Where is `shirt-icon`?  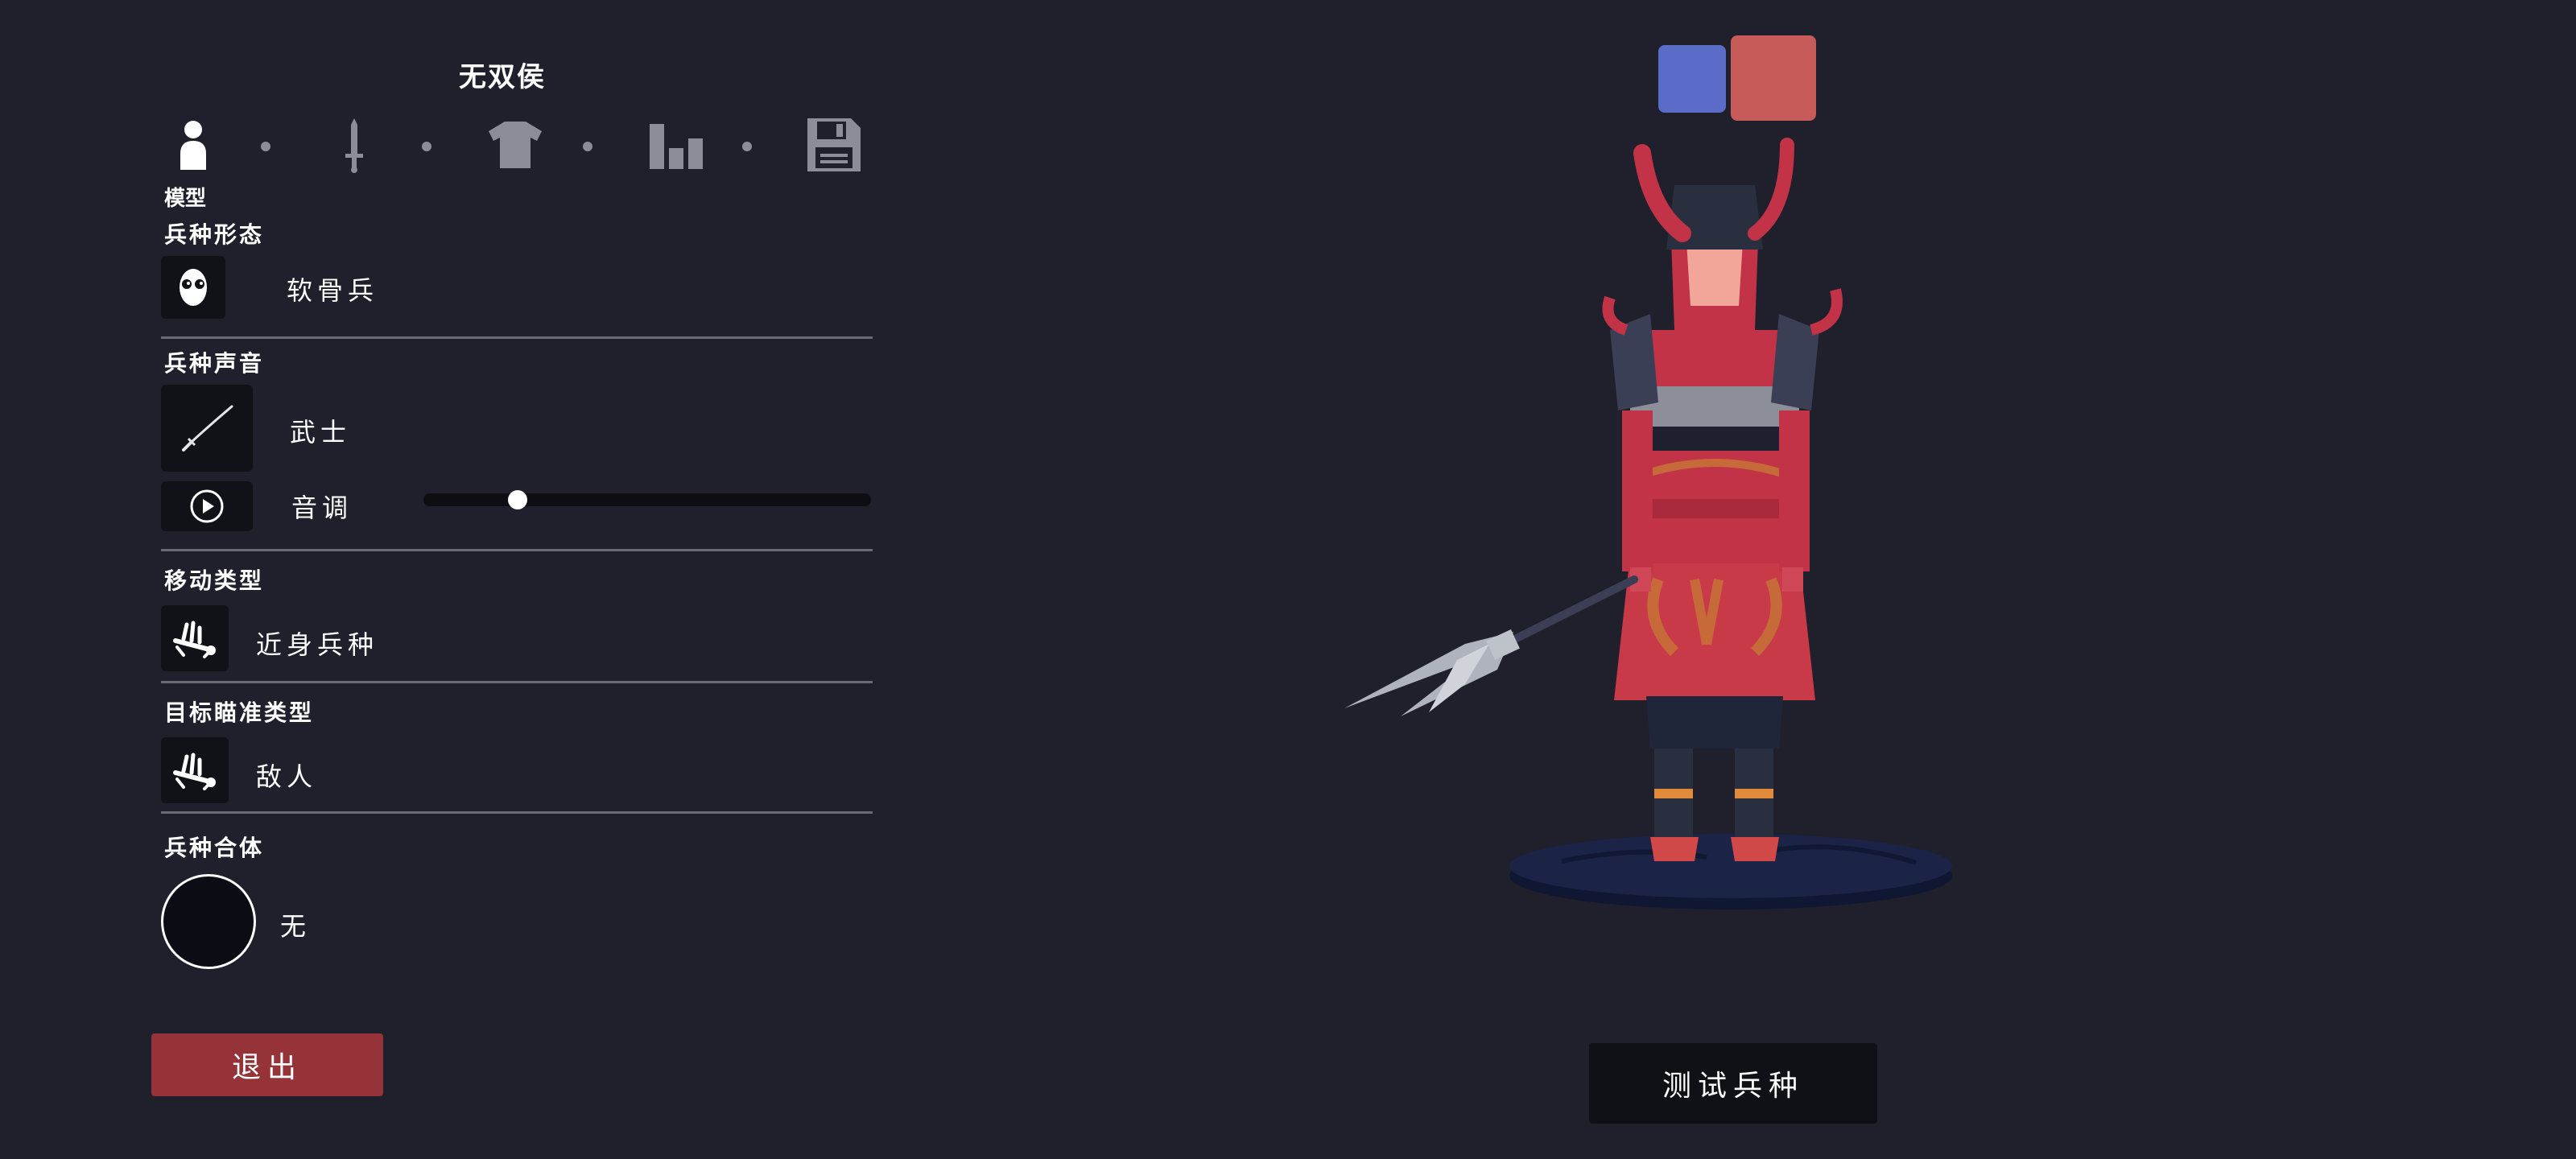 shirt-icon is located at coordinates (515, 145).